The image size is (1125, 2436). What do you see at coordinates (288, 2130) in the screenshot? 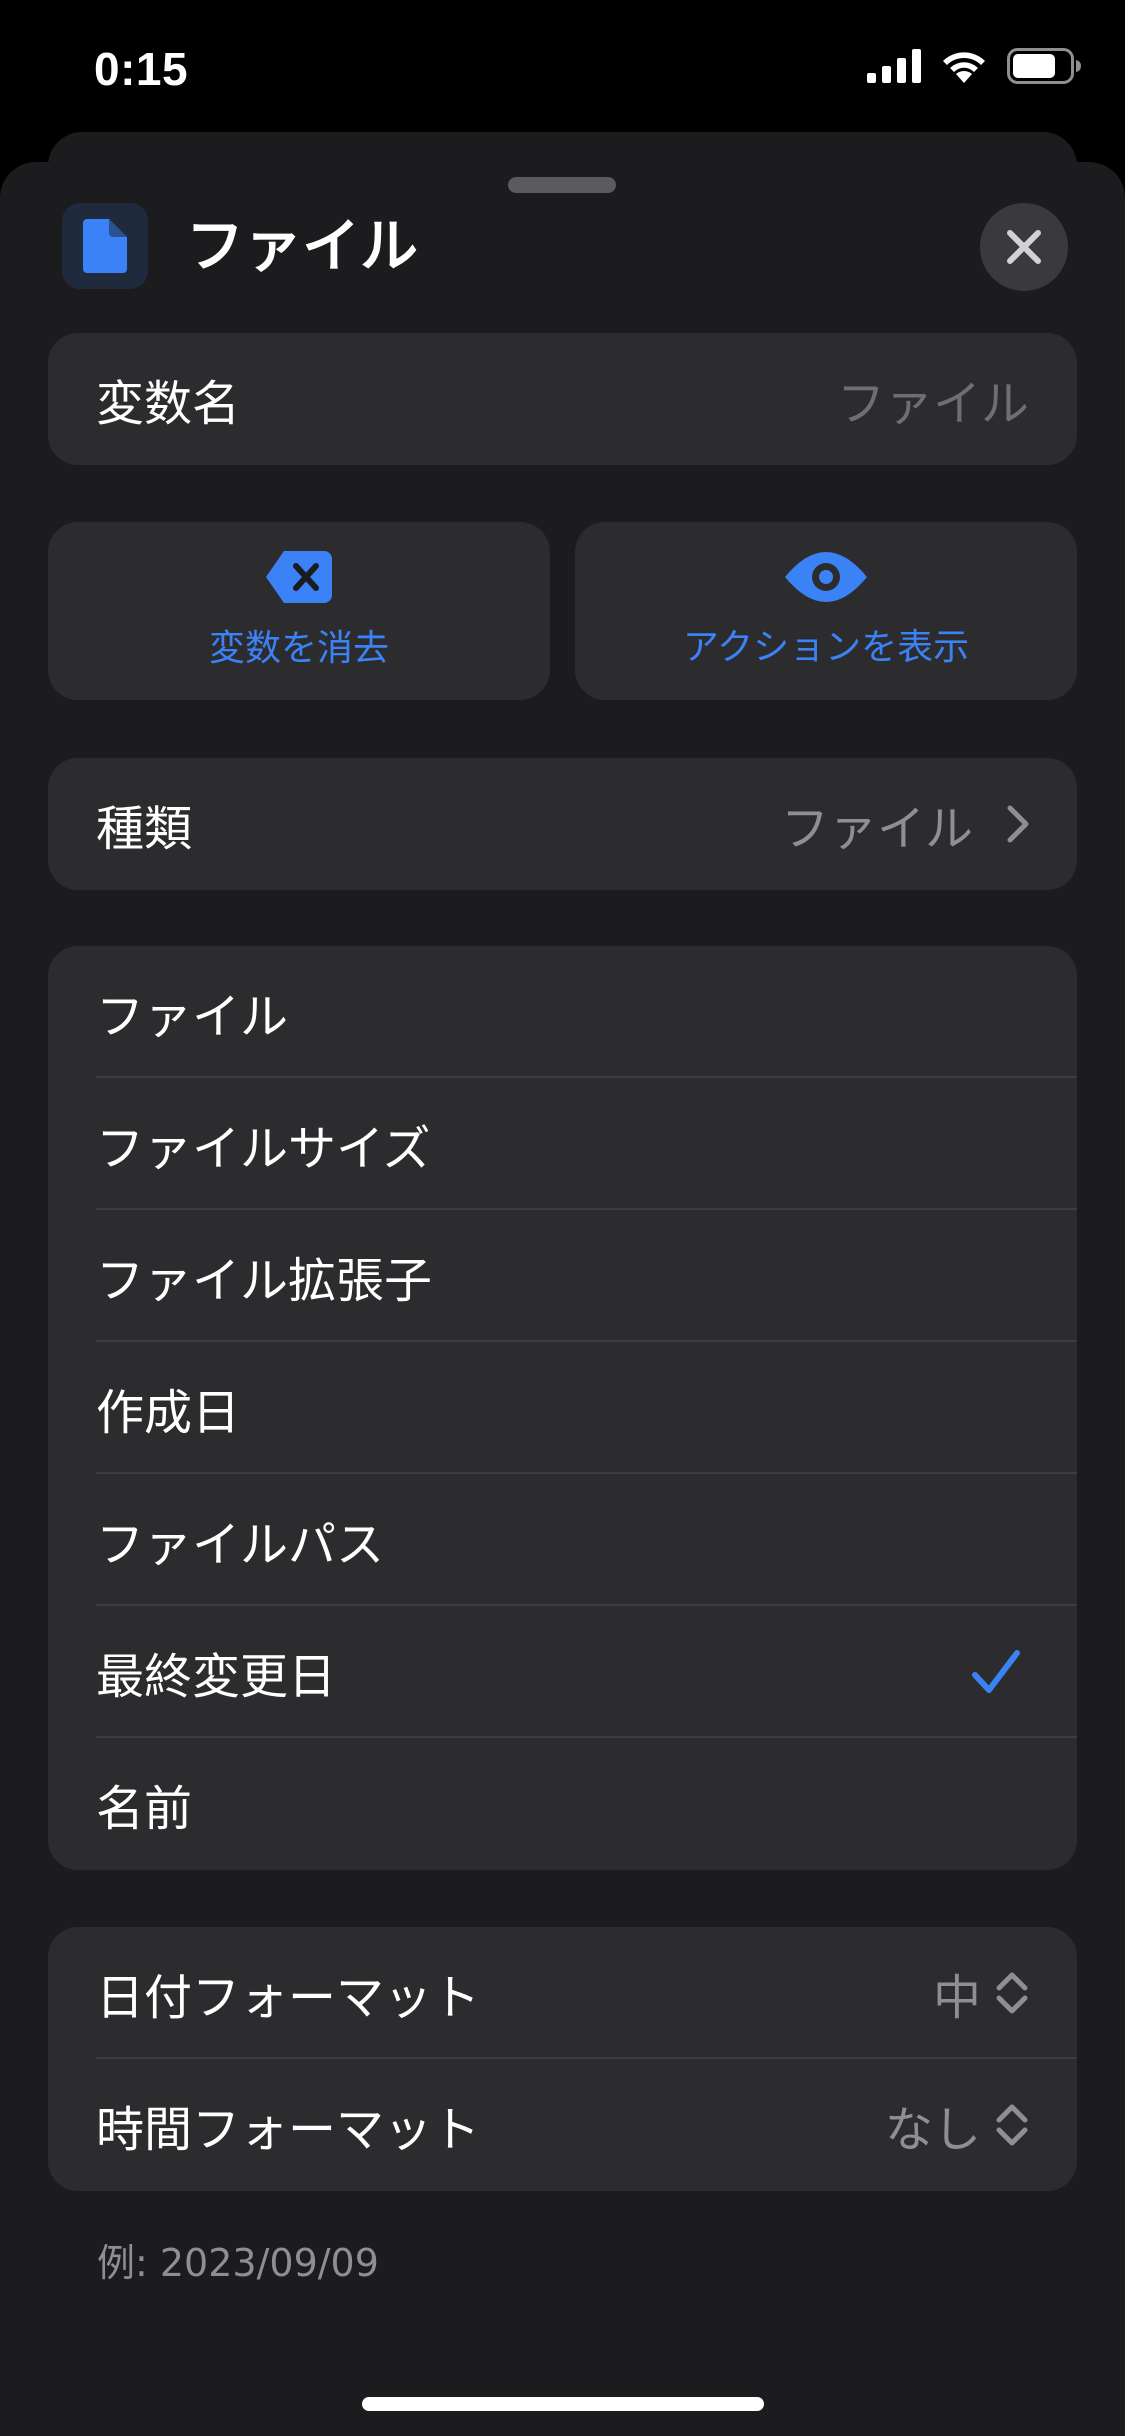
I see `time-format-label: 時間フォーマット` at bounding box center [288, 2130].